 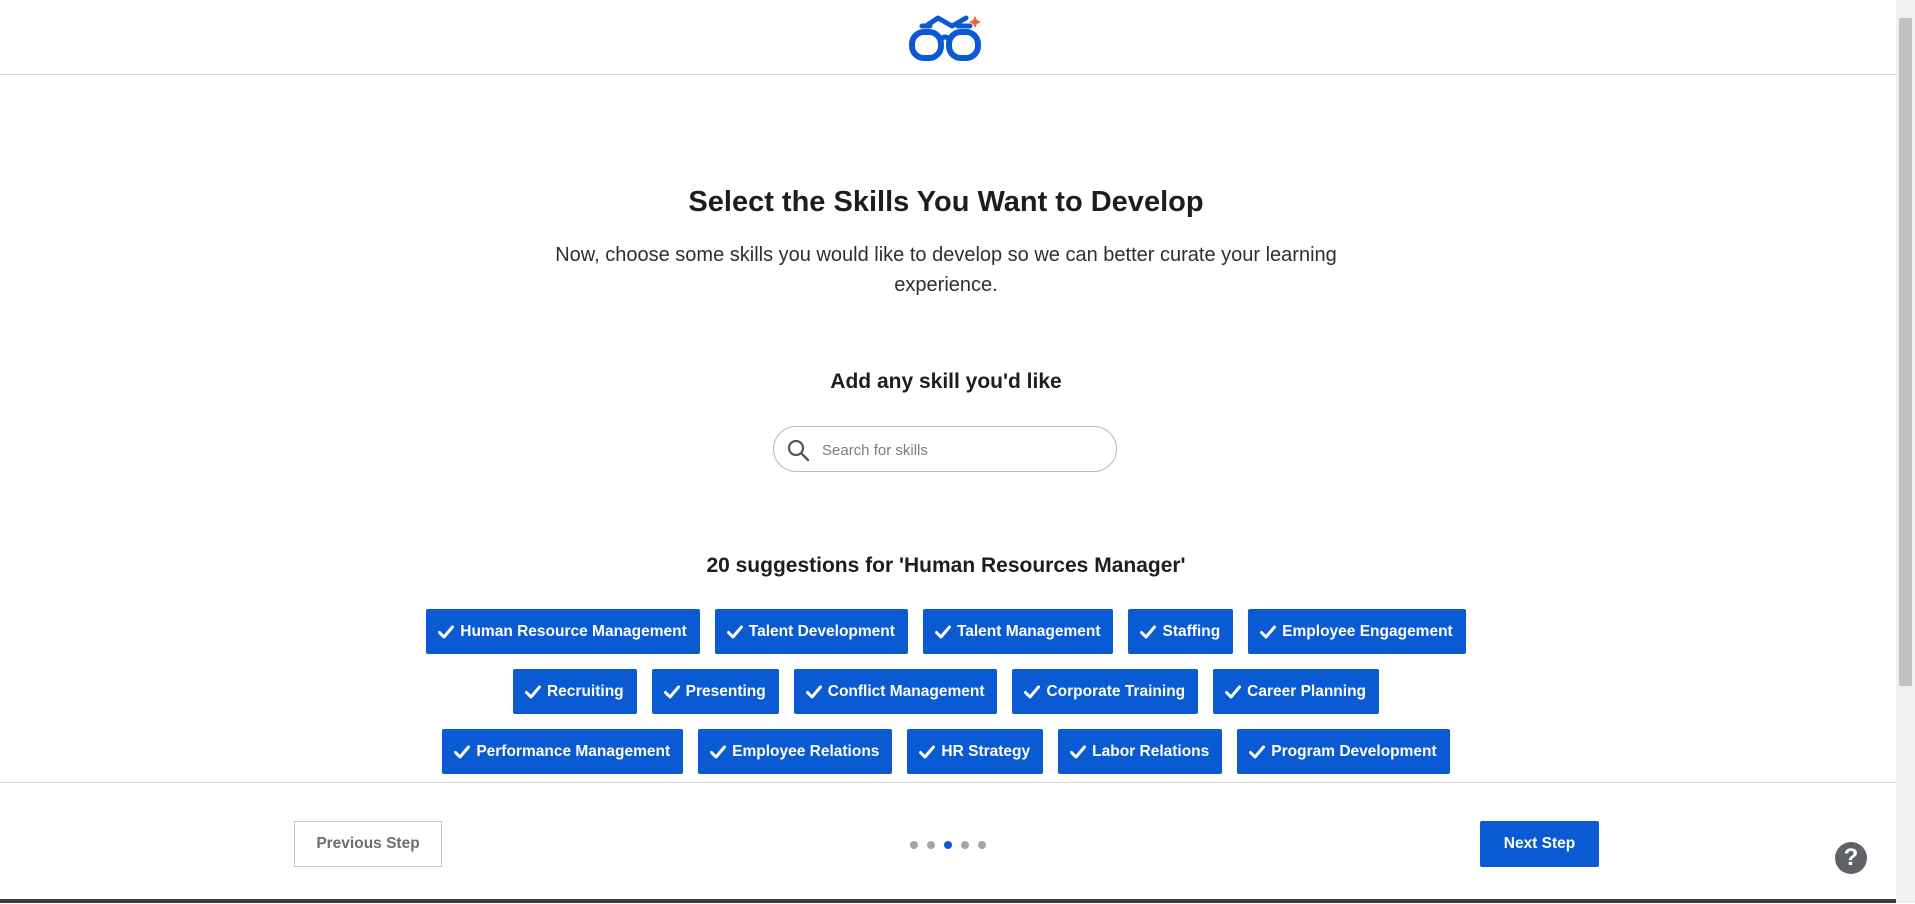 I want to click on skill-chip: Employee Engagement, so click(x=1357, y=631).